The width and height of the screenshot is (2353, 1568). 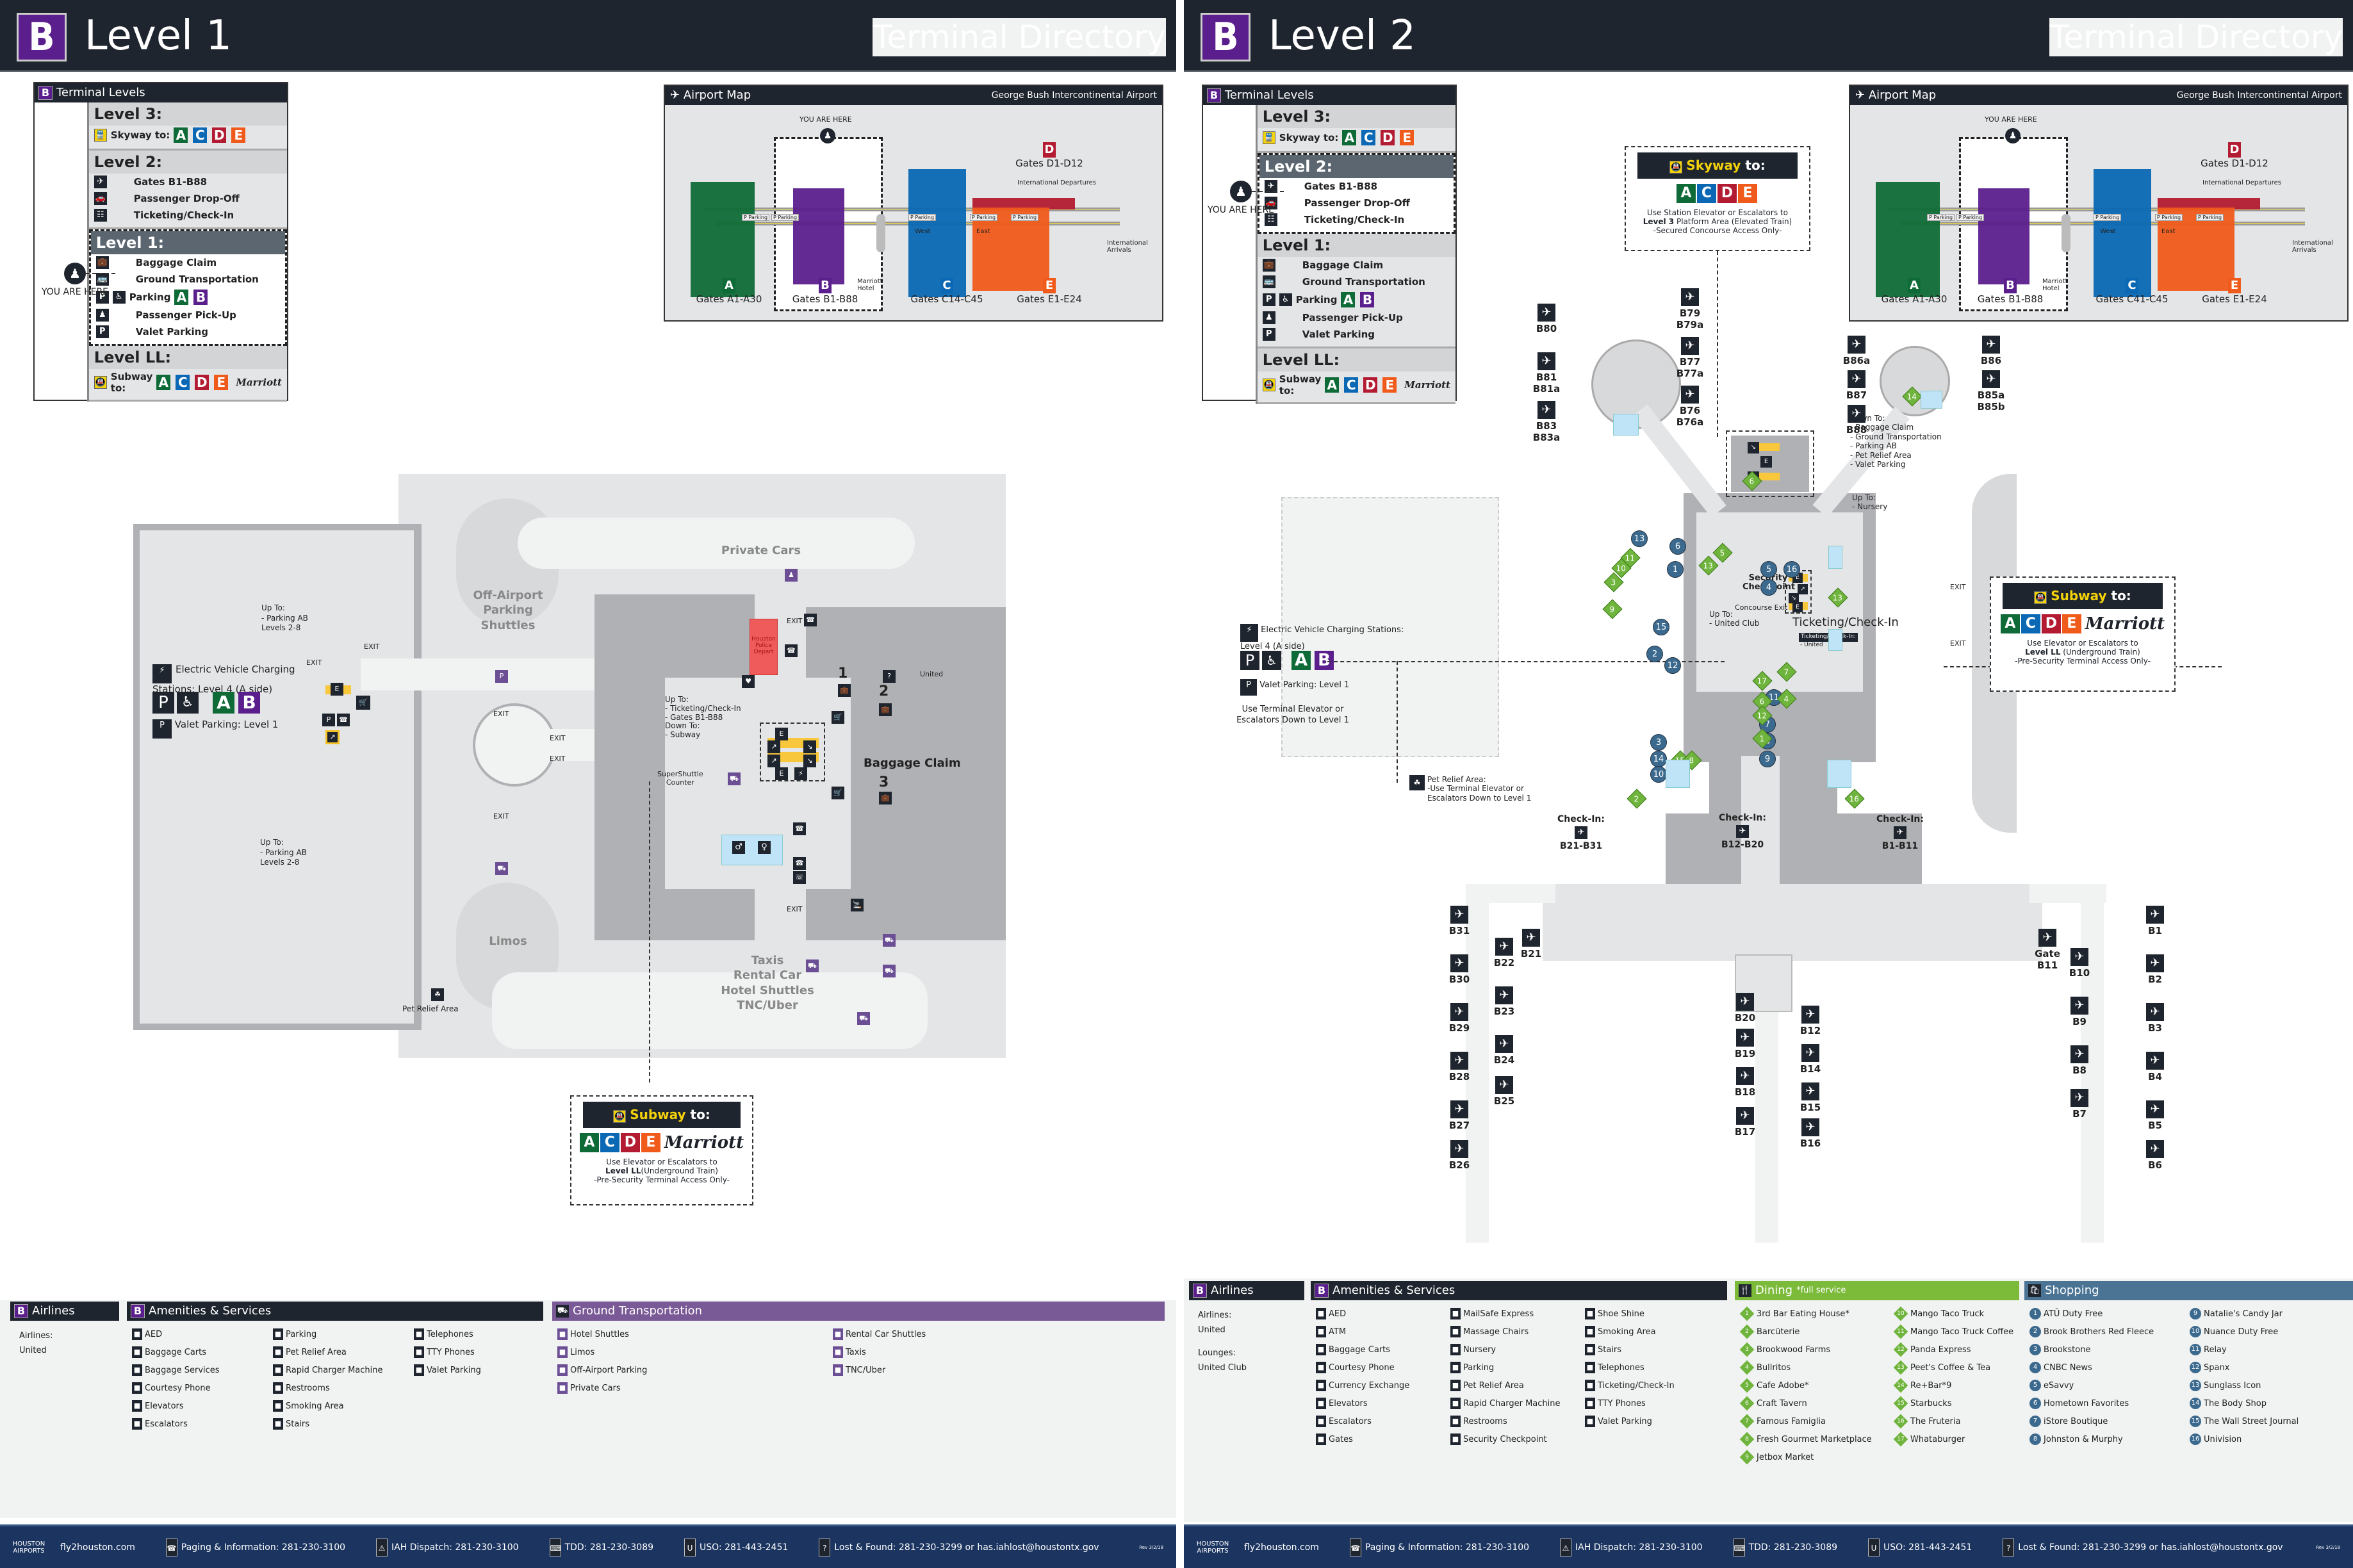 What do you see at coordinates (599, 1334) in the screenshot?
I see `directory-item-label: Hotel Shuttles` at bounding box center [599, 1334].